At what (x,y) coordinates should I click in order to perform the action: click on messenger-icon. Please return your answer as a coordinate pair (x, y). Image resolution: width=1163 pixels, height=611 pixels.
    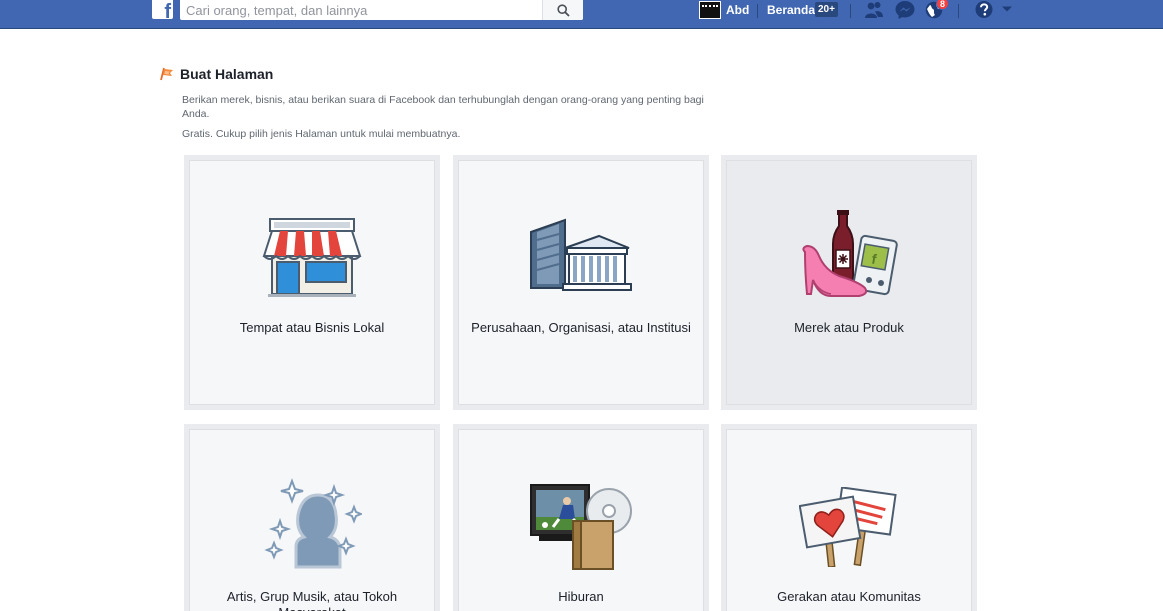
    Looking at the image, I should click on (905, 10).